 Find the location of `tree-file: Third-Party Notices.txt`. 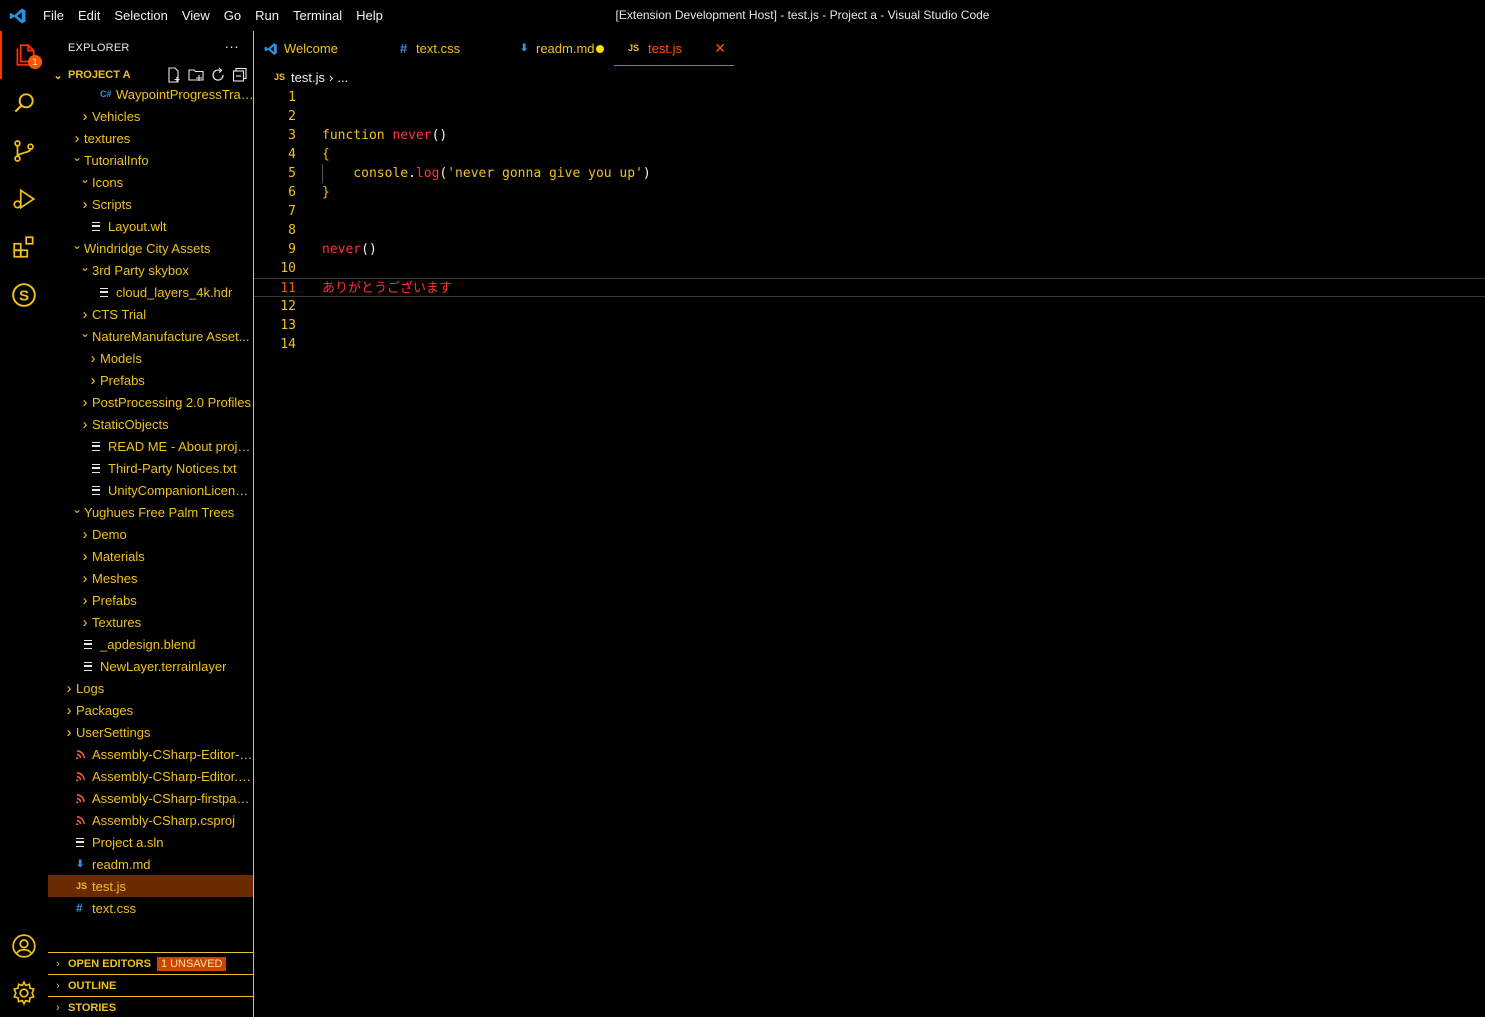

tree-file: Third-Party Notices.txt is located at coordinates (150, 468).